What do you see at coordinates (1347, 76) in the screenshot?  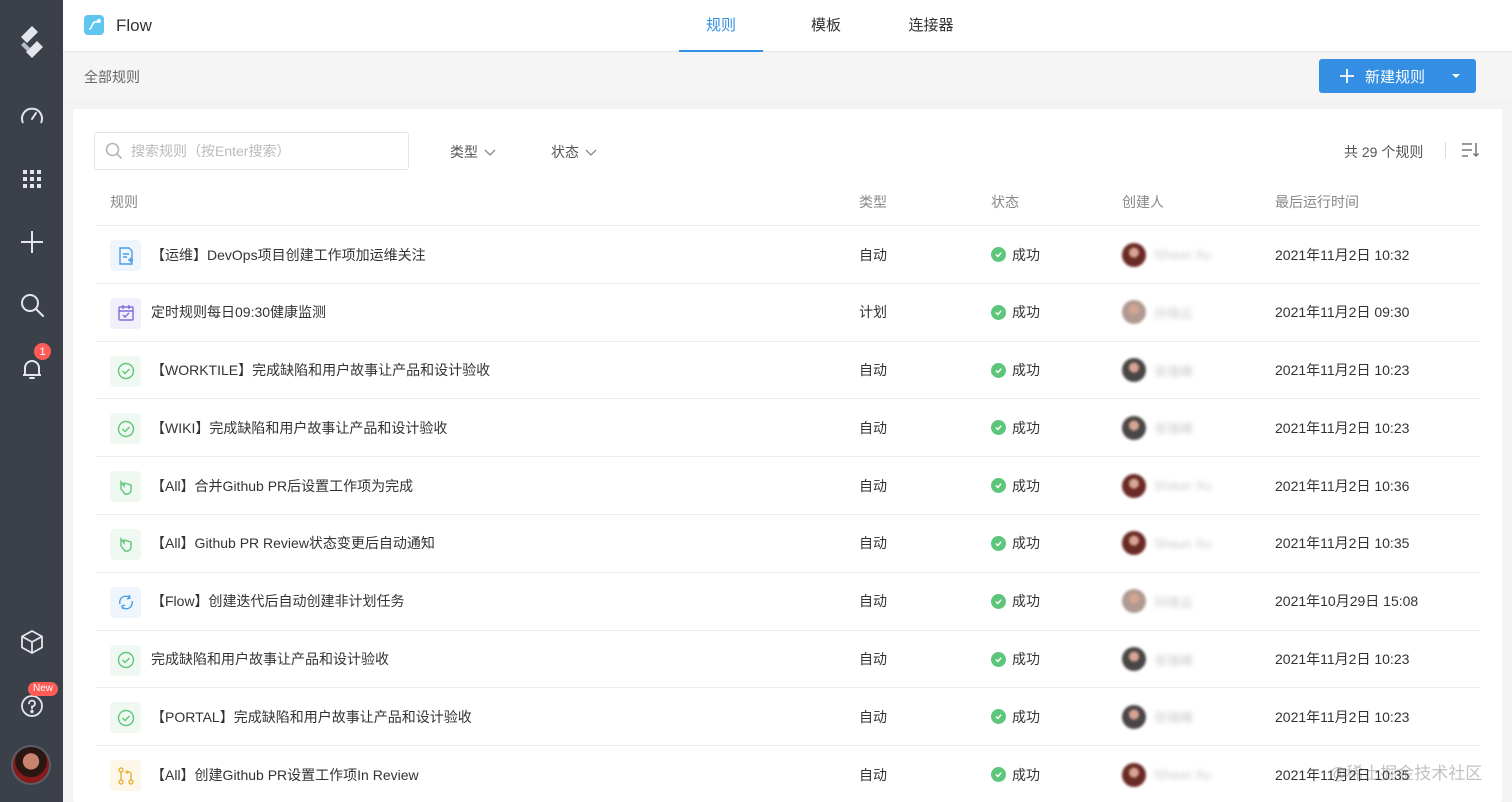 I see `plus-icon` at bounding box center [1347, 76].